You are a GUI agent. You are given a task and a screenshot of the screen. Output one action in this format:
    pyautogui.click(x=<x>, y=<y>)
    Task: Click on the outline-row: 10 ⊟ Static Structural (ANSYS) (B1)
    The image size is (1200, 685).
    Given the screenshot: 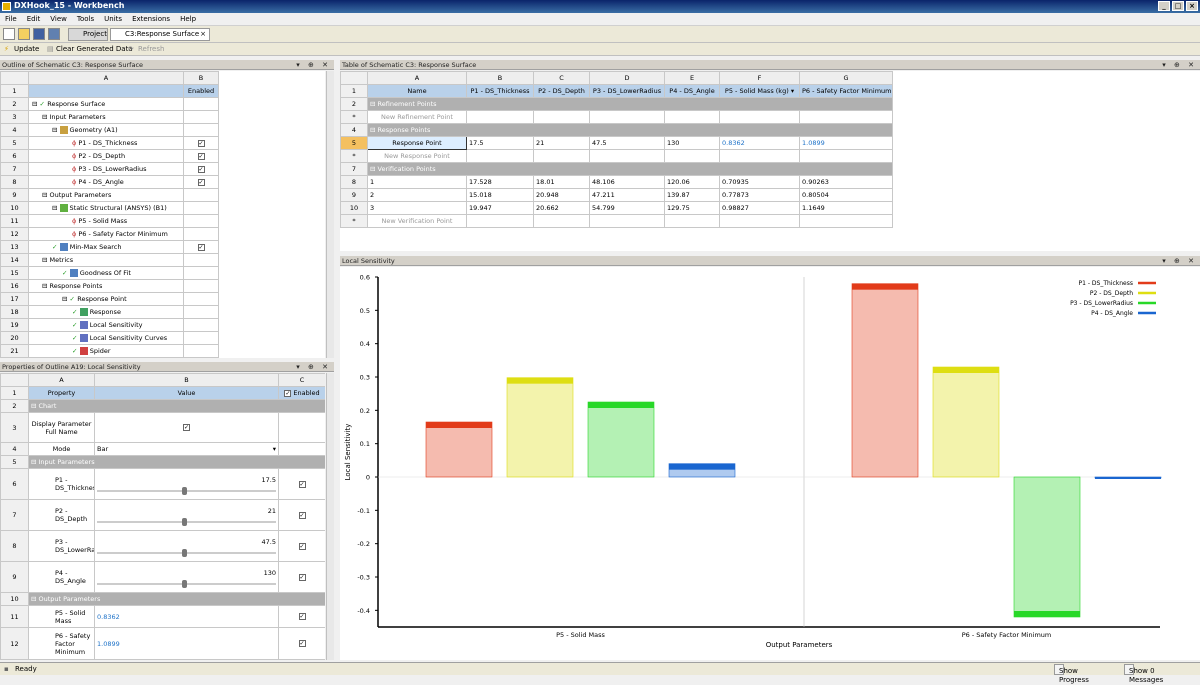 What is the action you would take?
    pyautogui.click(x=109, y=208)
    